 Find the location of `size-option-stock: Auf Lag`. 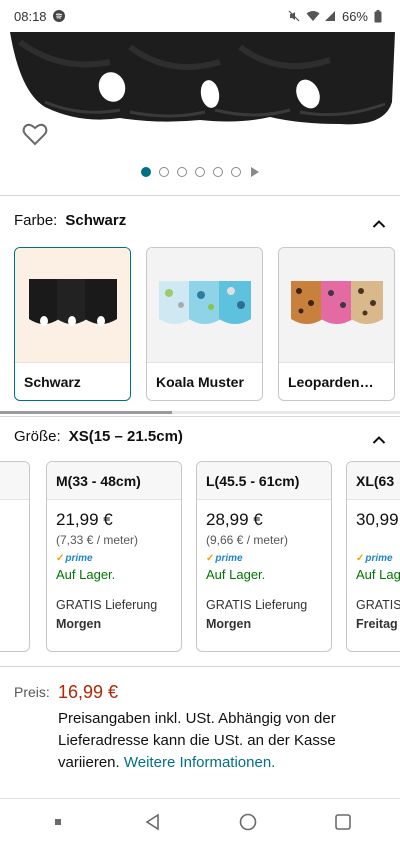

size-option-stock: Auf Lag is located at coordinates (378, 574).